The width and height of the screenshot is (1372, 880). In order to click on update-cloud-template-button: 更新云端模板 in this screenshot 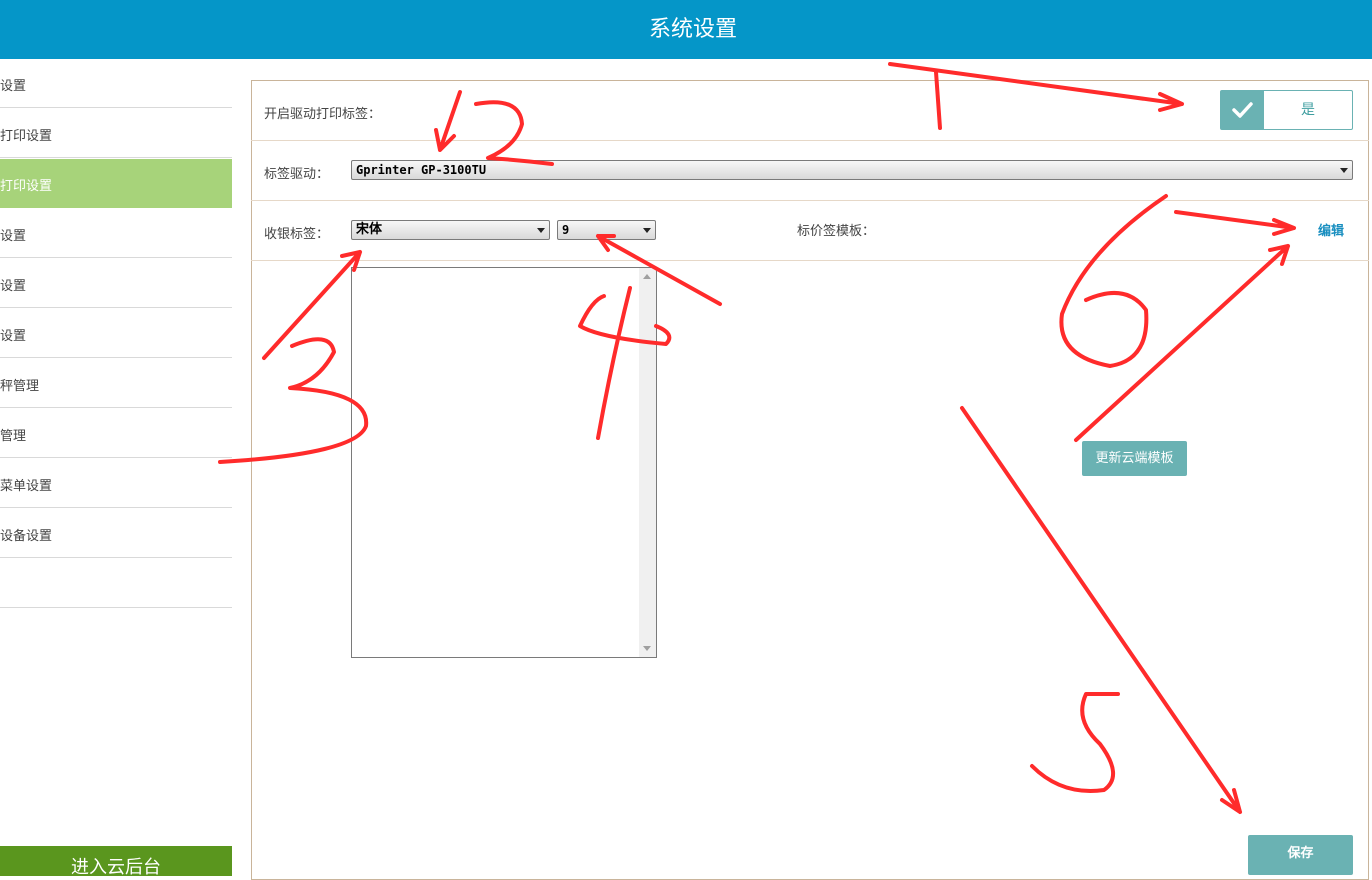, I will do `click(1134, 458)`.